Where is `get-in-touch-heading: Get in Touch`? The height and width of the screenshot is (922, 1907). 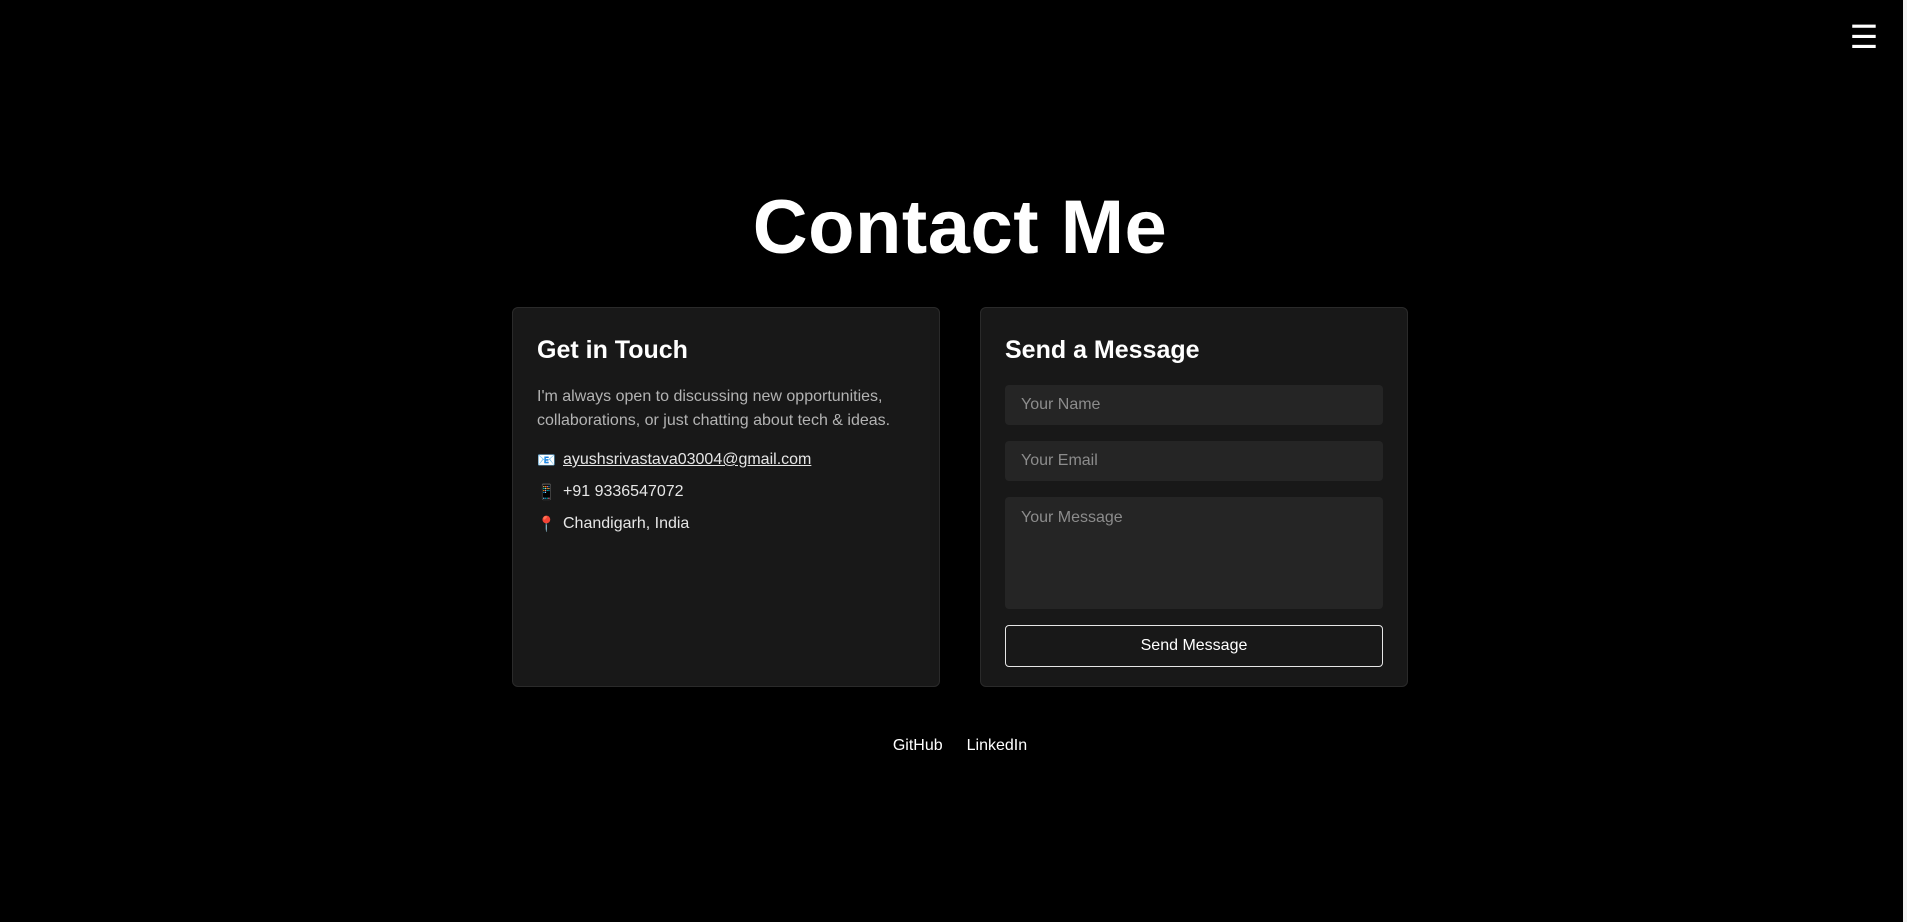
get-in-touch-heading: Get in Touch is located at coordinates (612, 350).